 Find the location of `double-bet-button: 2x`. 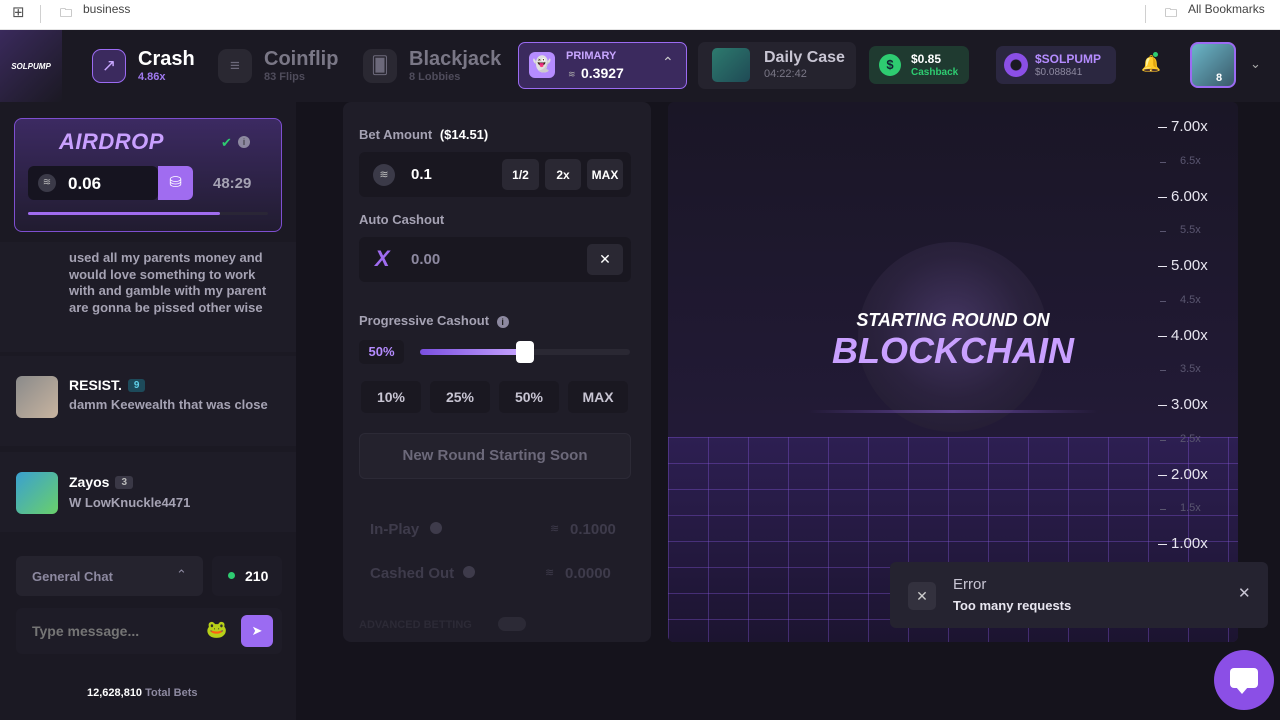

double-bet-button: 2x is located at coordinates (563, 174).